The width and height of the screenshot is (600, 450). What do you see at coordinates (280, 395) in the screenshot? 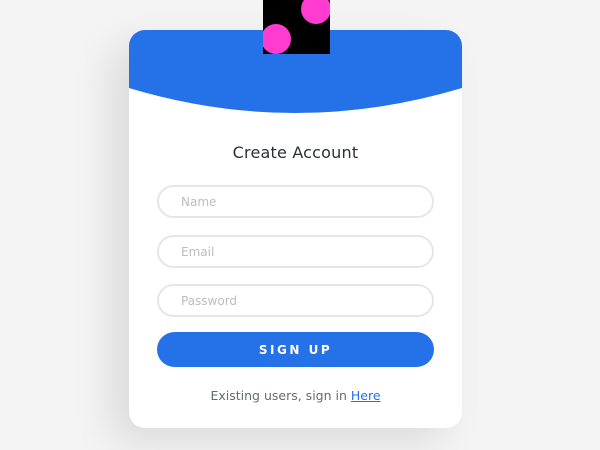
I see `footer-text: Existing users, sign in` at bounding box center [280, 395].